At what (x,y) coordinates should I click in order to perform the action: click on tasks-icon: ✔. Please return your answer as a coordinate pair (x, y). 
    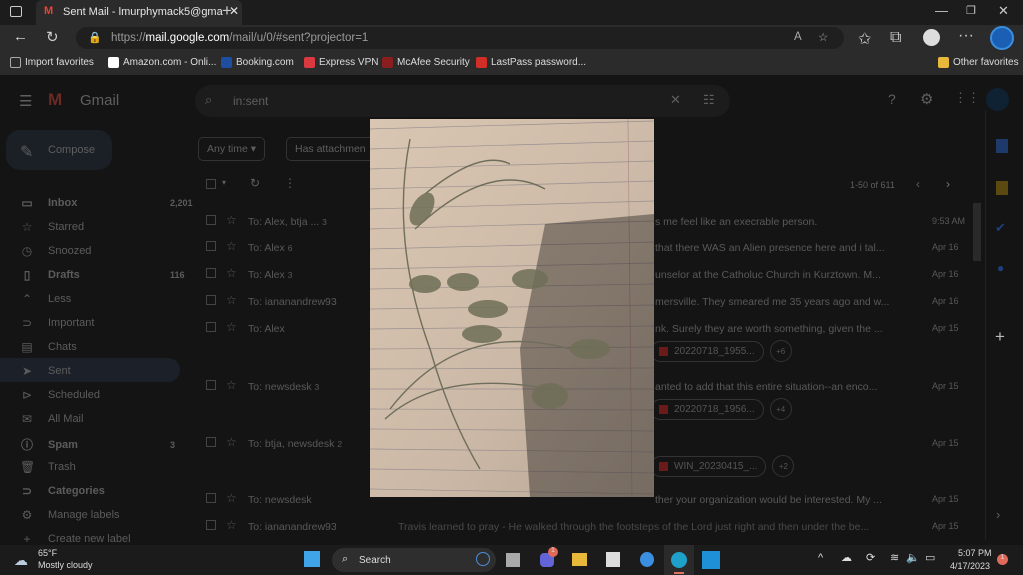
    Looking at the image, I should click on (1000, 228).